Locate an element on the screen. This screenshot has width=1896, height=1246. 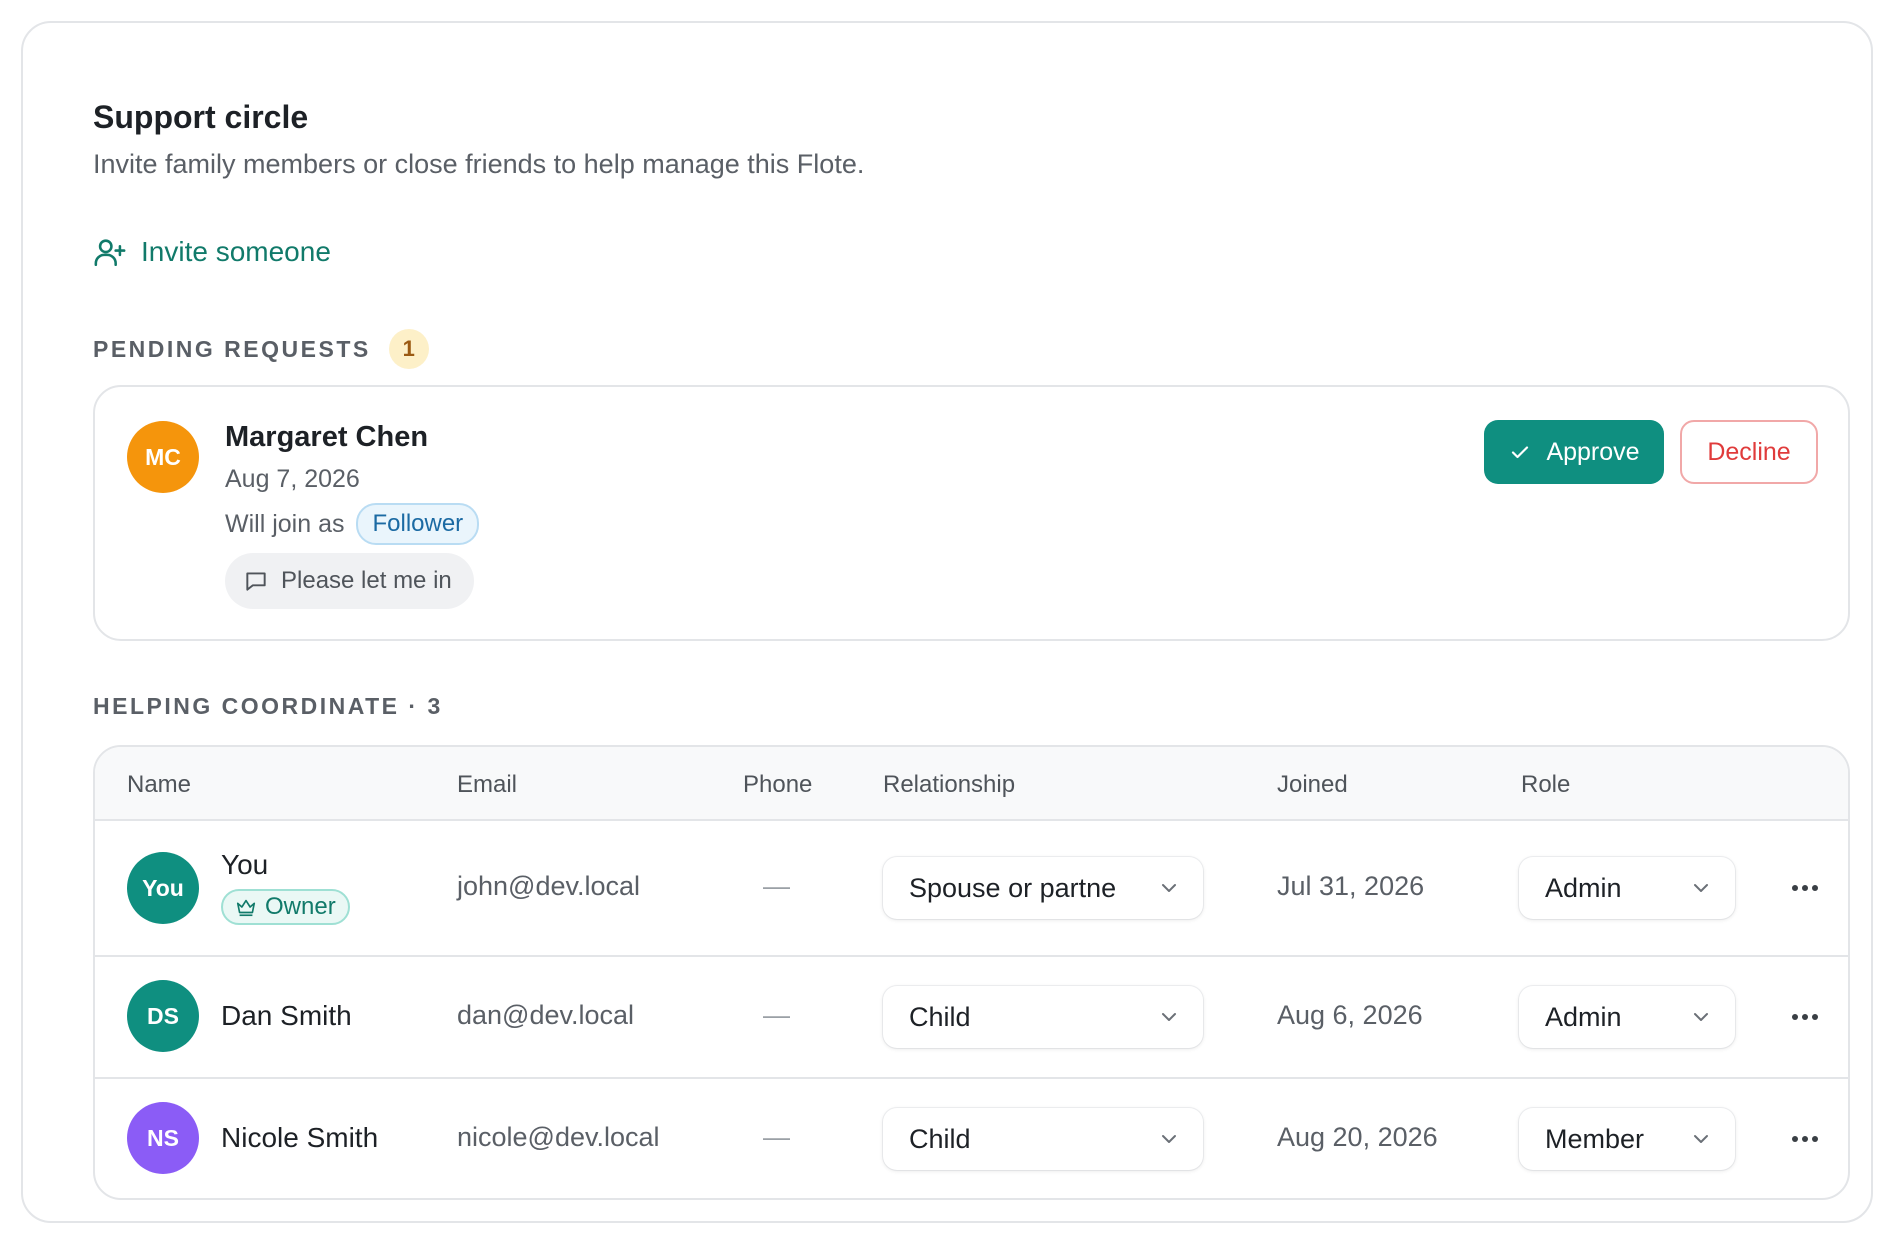
member-email: dan@dev.local is located at coordinates (546, 1015).